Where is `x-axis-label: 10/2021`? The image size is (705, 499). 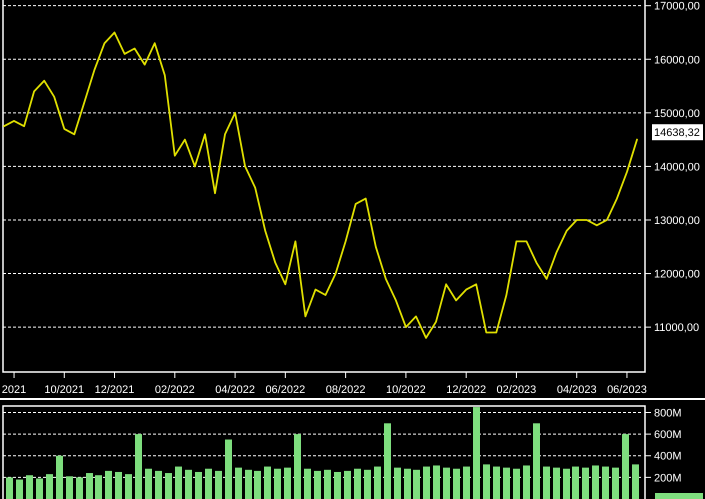 x-axis-label: 10/2021 is located at coordinates (64, 390).